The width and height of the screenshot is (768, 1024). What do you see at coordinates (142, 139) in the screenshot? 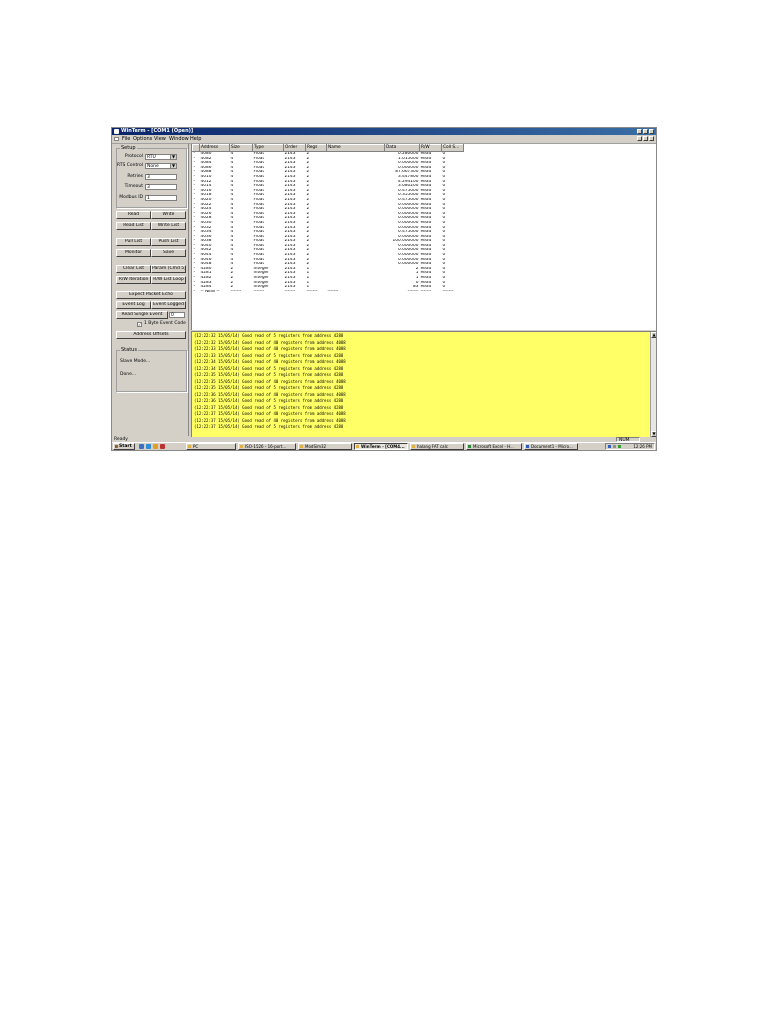
I see `menu-options: Options` at bounding box center [142, 139].